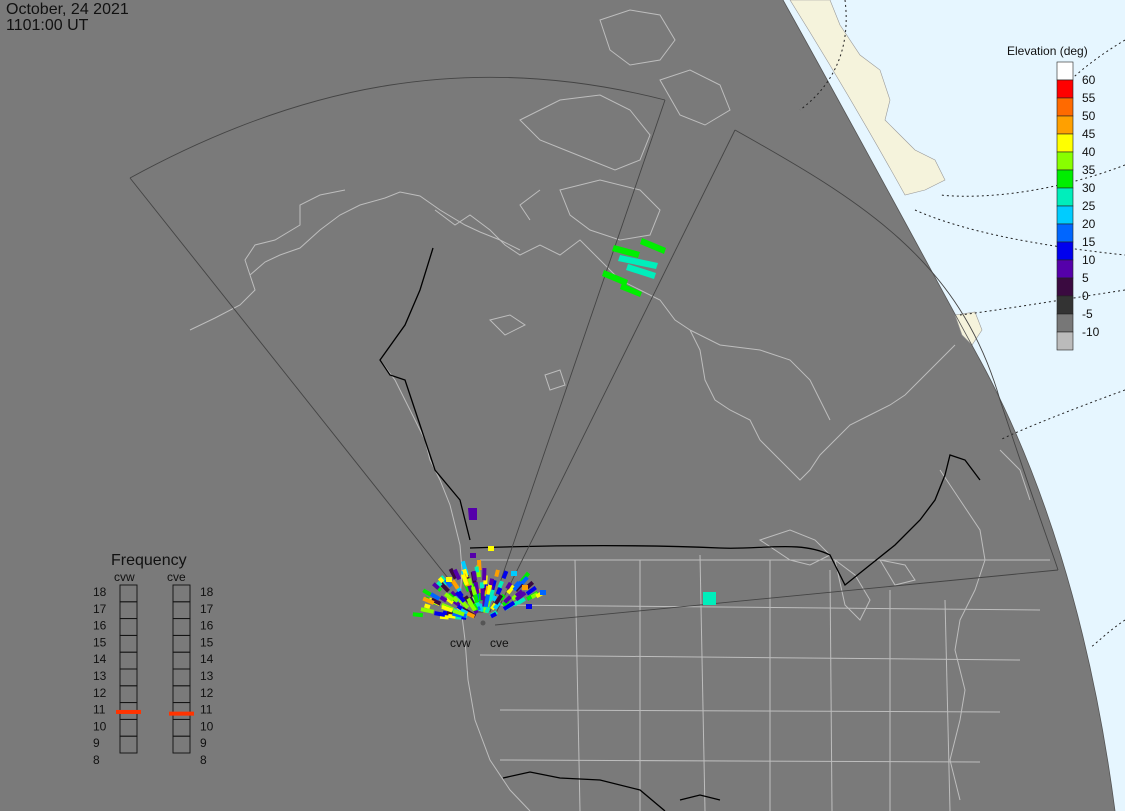 This screenshot has height=811, width=1125. I want to click on frequency-marker-cve, so click(181, 713).